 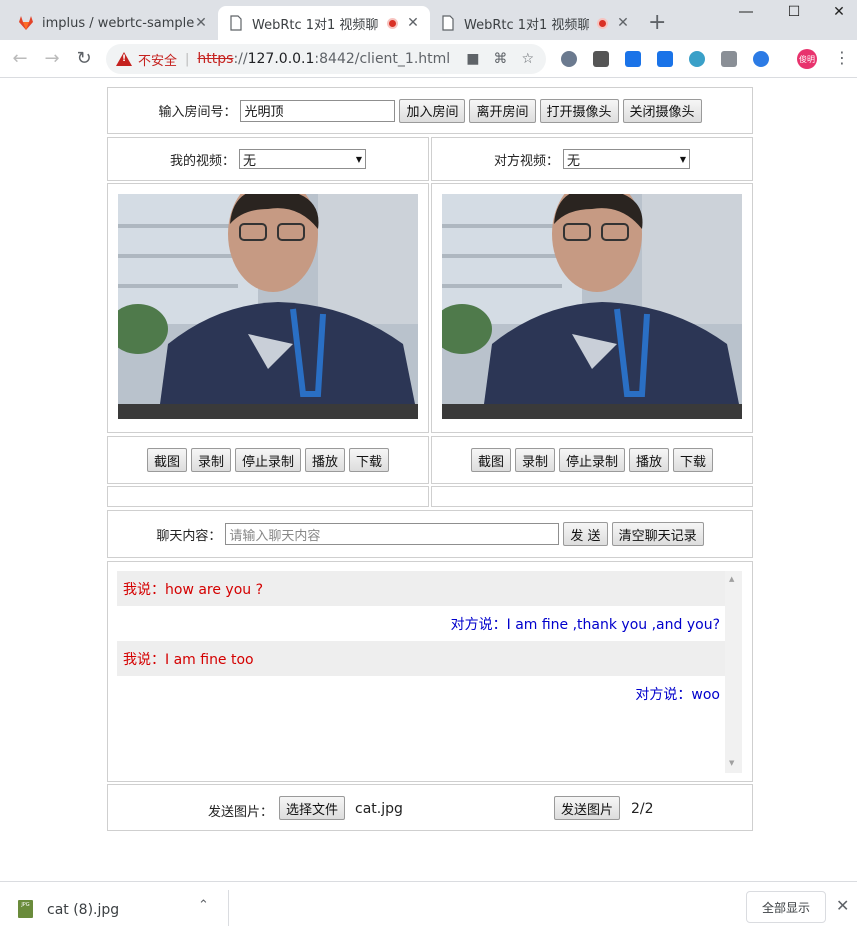 I want to click on translate-icon: ⌘, so click(x=500, y=59).